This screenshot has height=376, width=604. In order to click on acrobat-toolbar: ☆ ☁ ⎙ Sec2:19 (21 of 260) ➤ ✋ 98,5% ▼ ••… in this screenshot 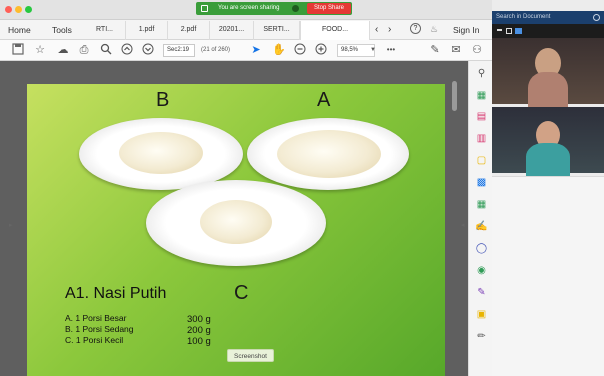, I will do `click(246, 50)`.